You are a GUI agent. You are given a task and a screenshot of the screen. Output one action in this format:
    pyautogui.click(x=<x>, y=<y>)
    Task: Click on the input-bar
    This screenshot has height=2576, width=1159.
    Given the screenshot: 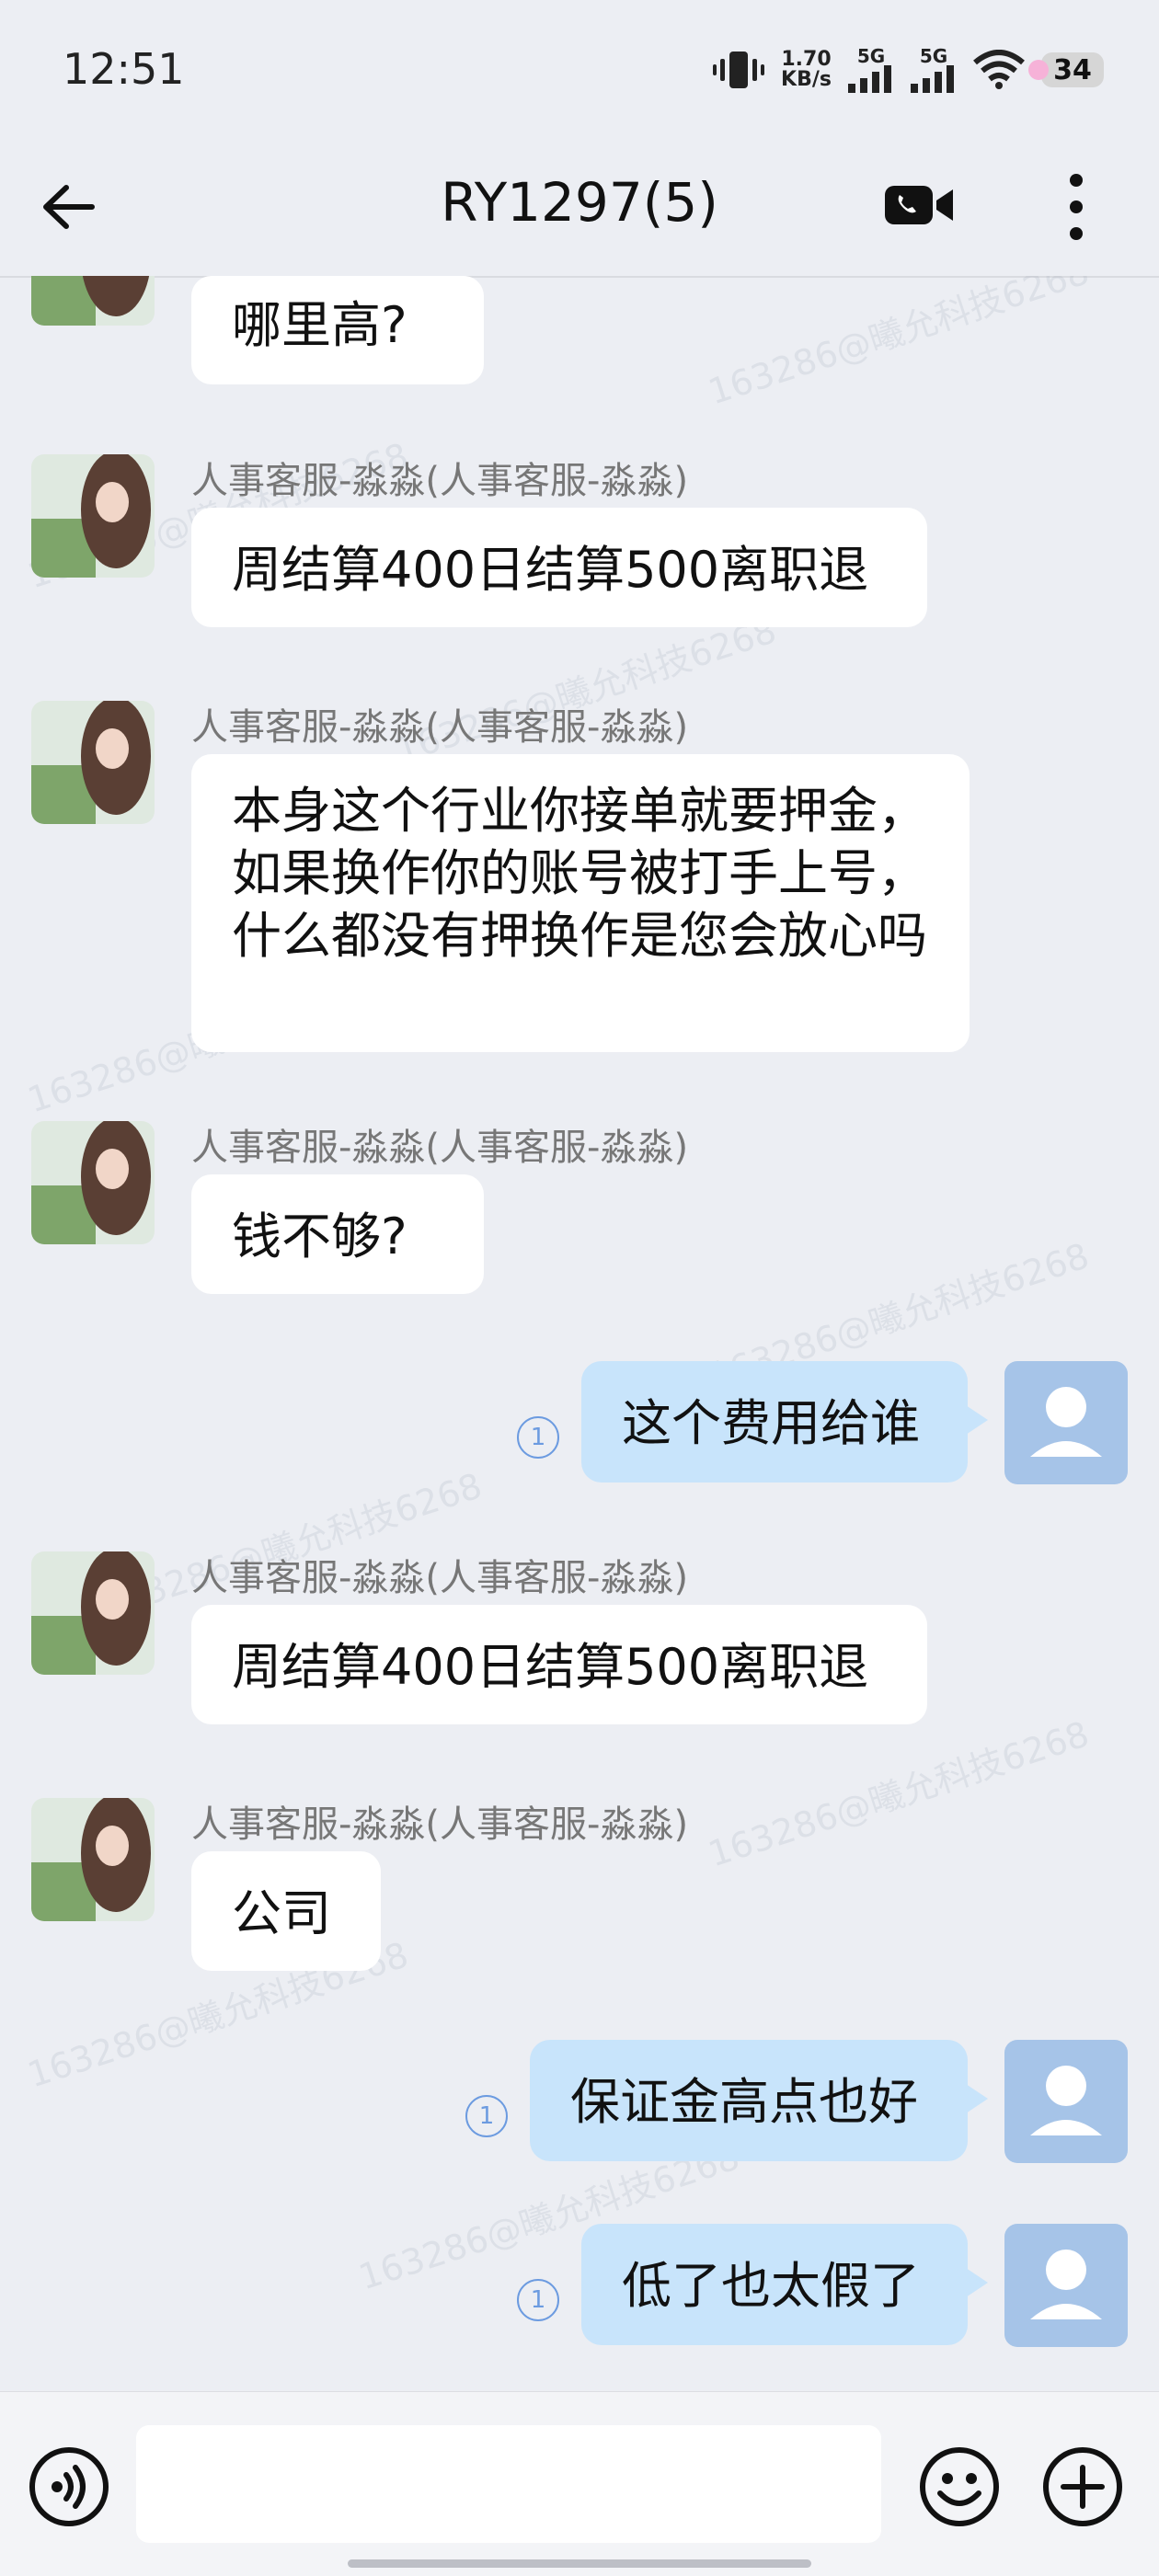 What is the action you would take?
    pyautogui.click(x=579, y=2483)
    